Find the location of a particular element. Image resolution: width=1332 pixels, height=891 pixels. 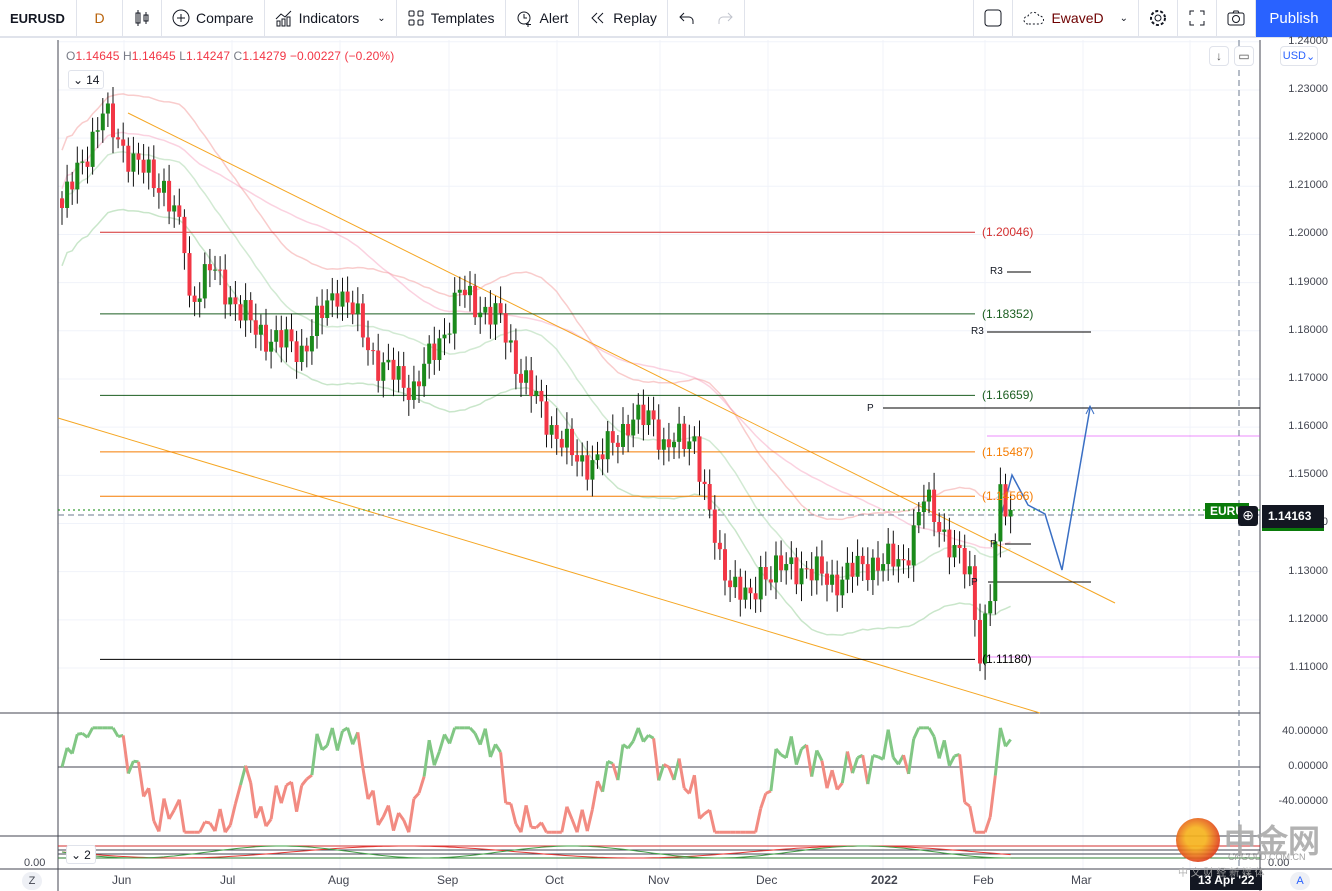

fullscreen-button is located at coordinates (1197, 18).